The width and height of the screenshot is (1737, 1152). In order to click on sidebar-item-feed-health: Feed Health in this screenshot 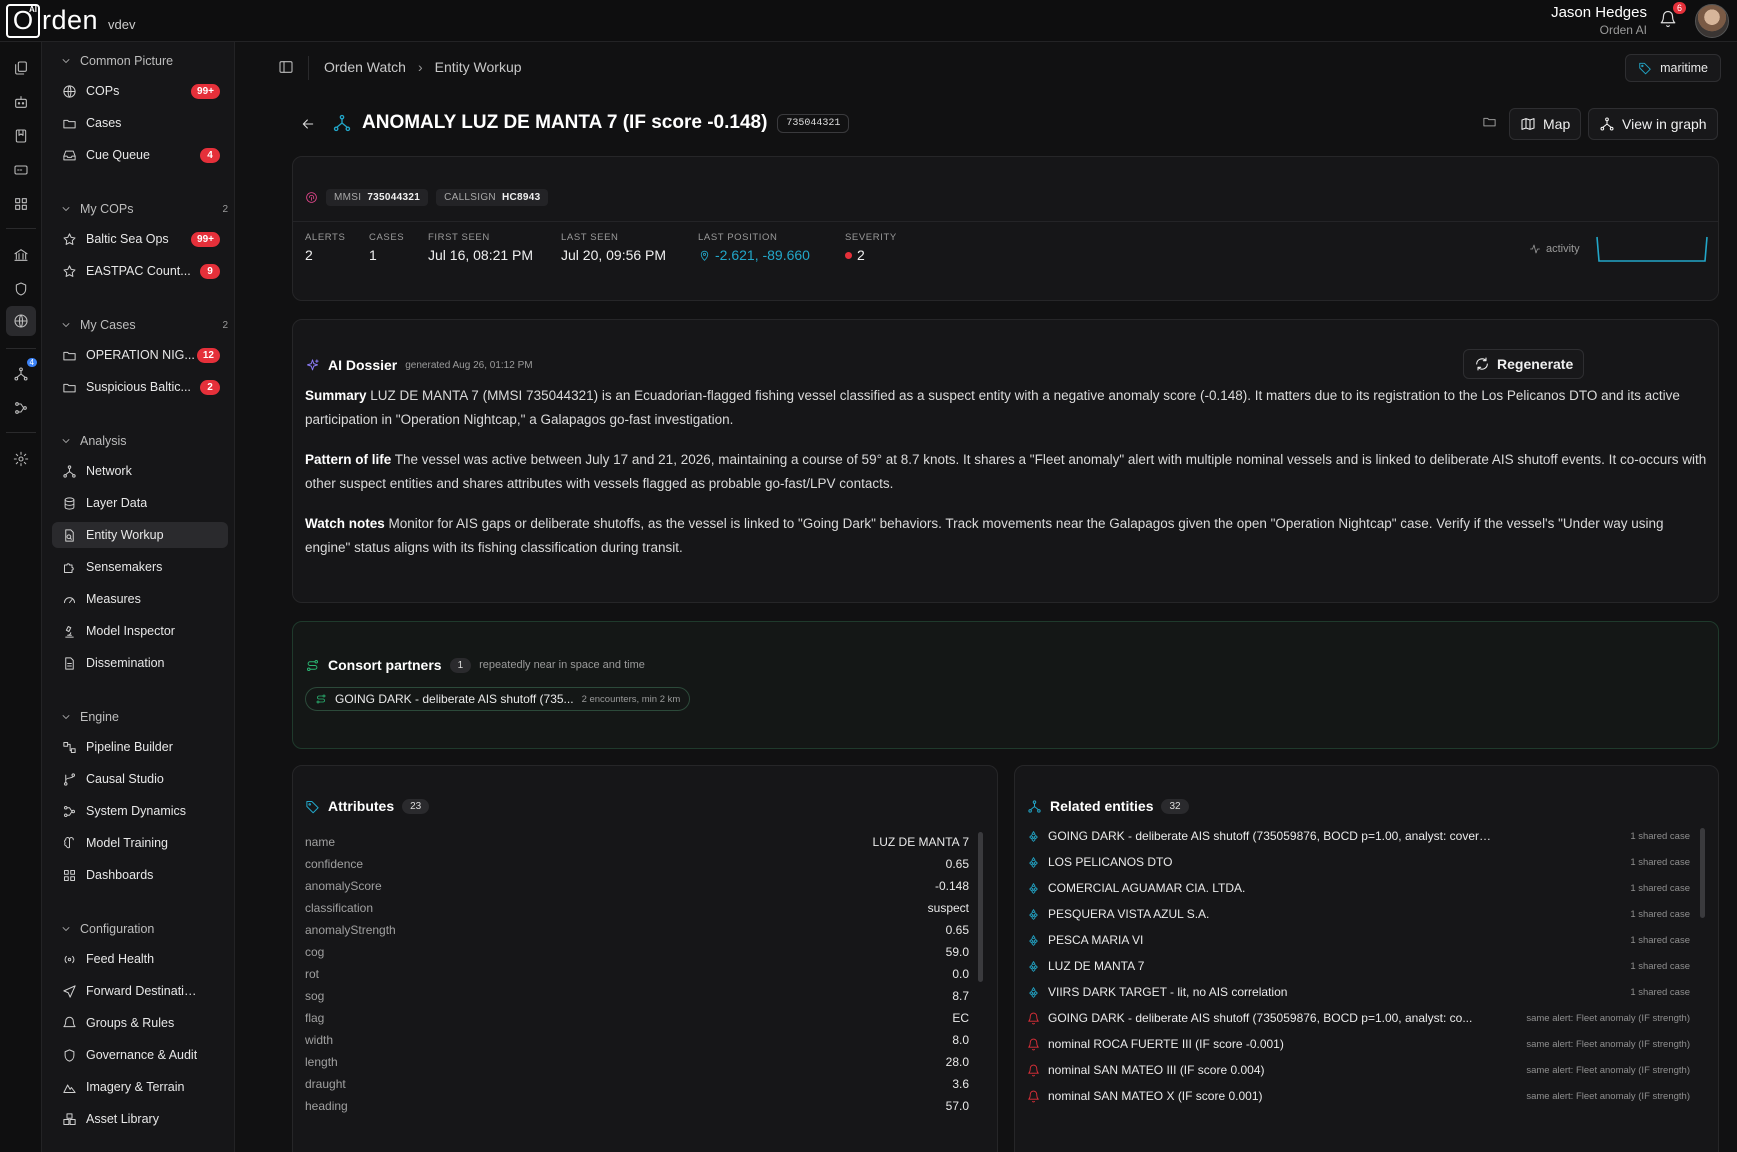, I will do `click(140, 959)`.